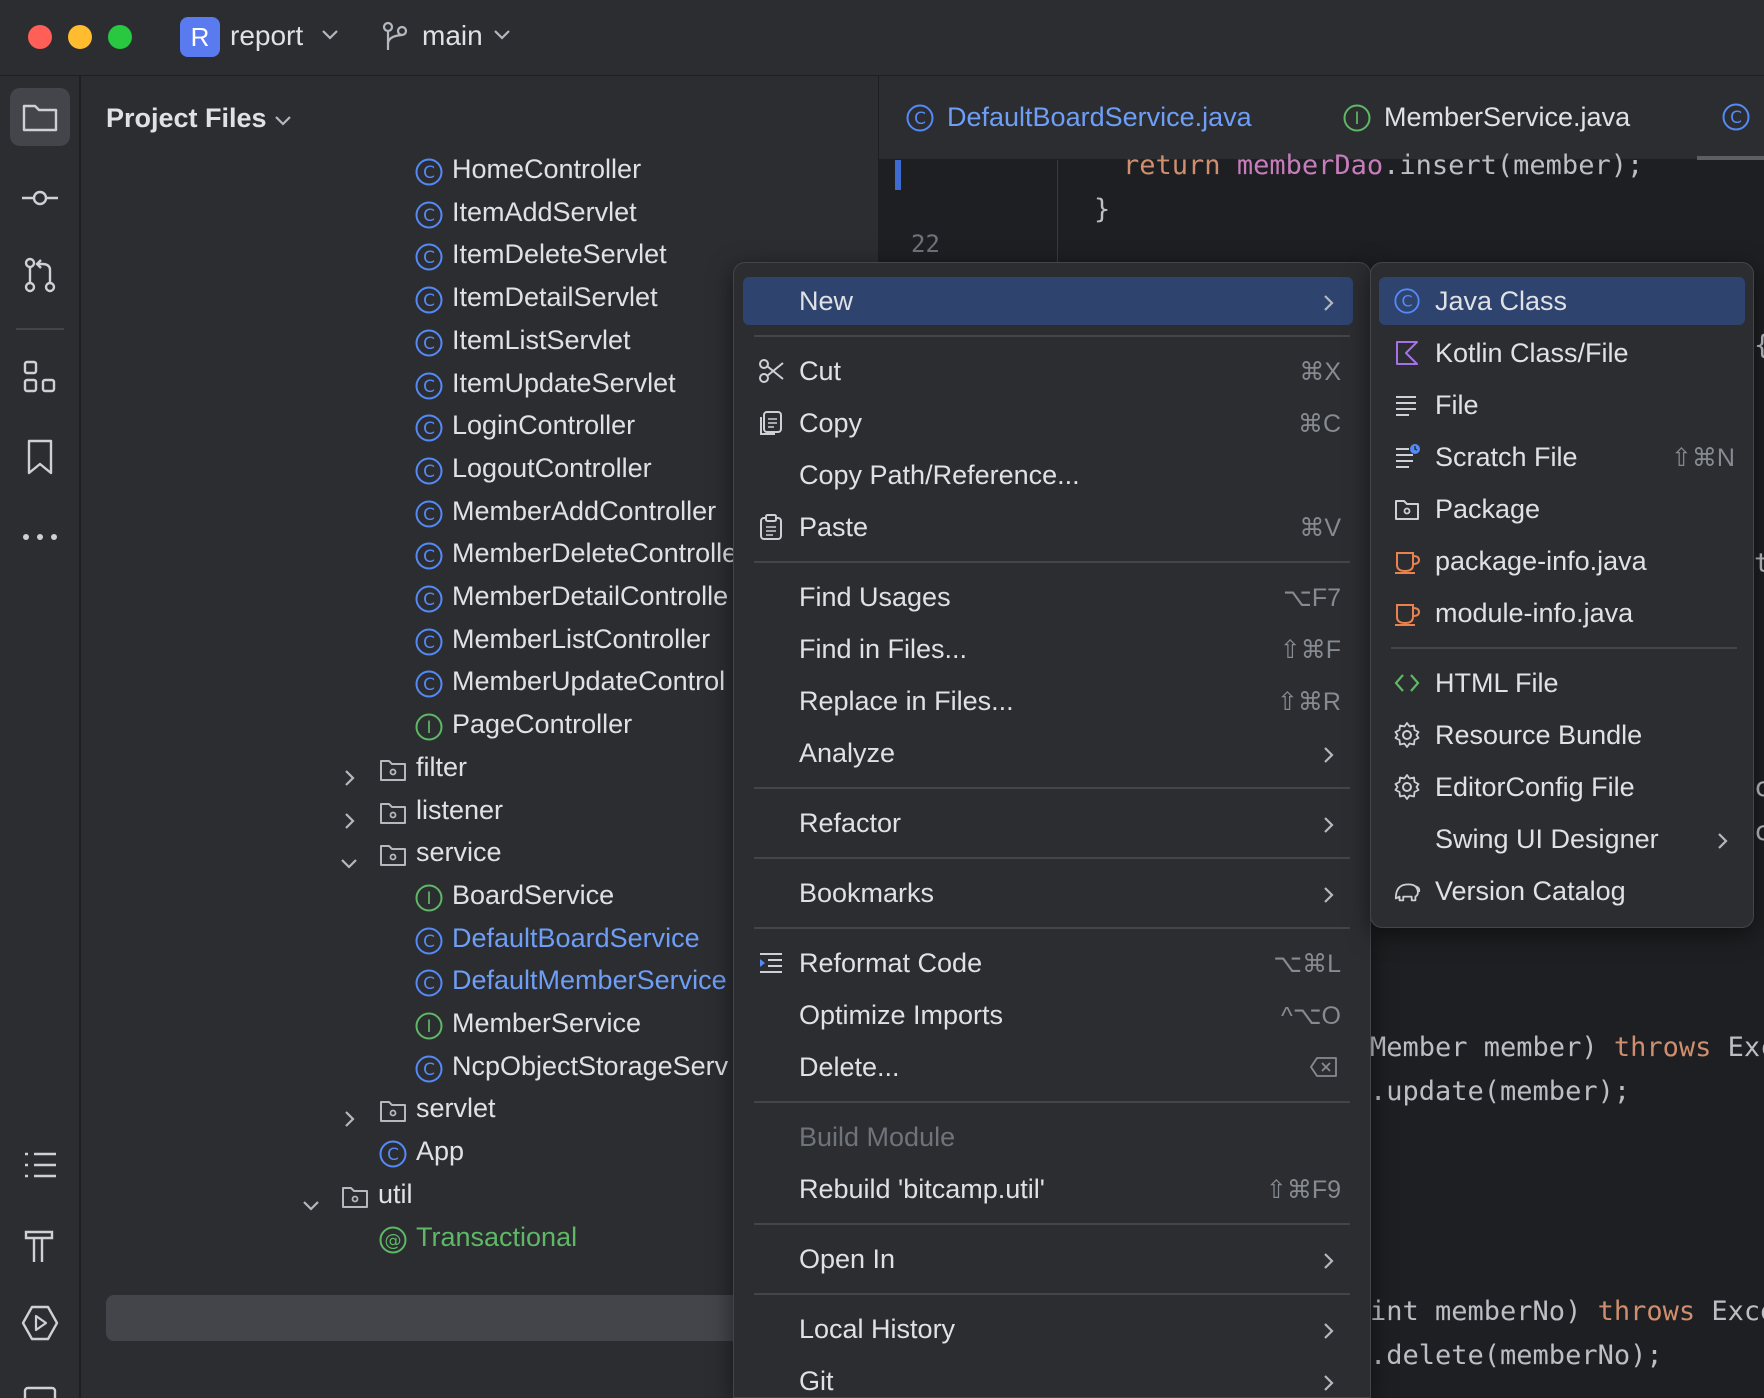 The image size is (1764, 1398). I want to click on new-item-version-catalog: Version Catalog, so click(1562, 891).